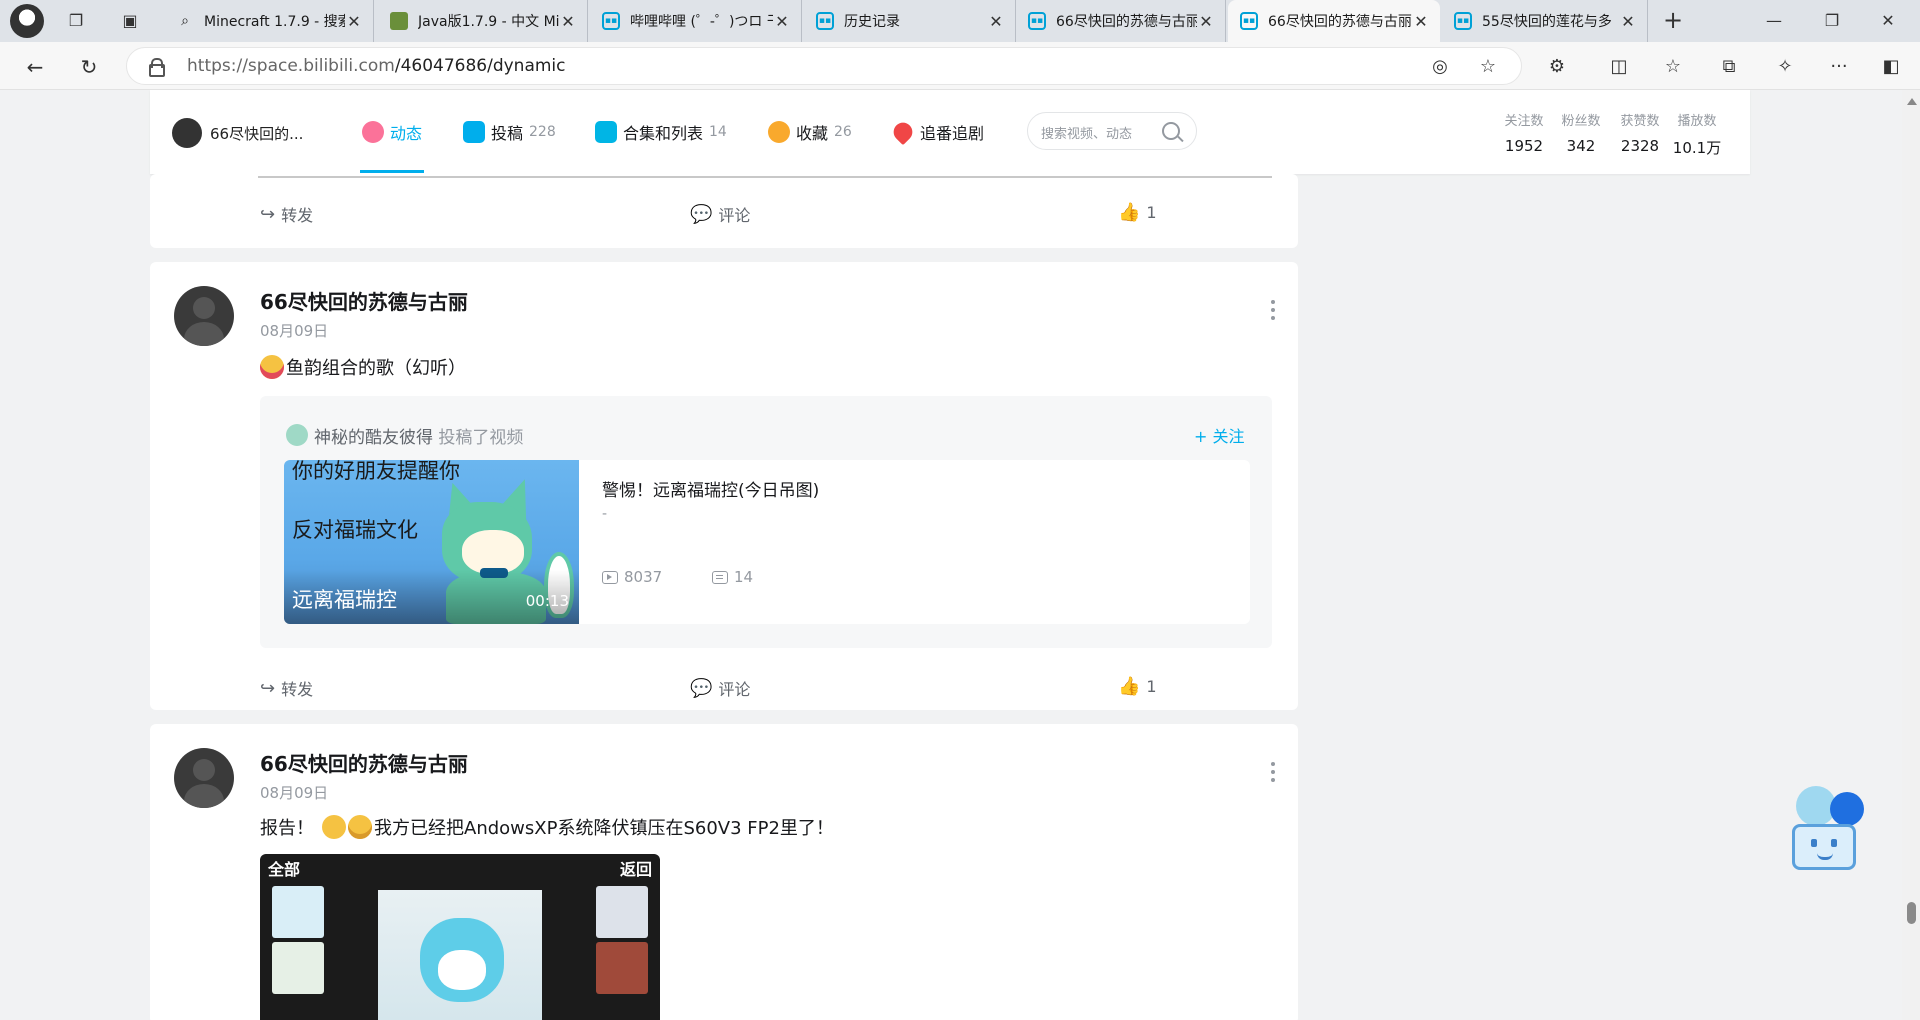 Image resolution: width=1920 pixels, height=1020 pixels. I want to click on favorites-icon: ☆, so click(1673, 67).